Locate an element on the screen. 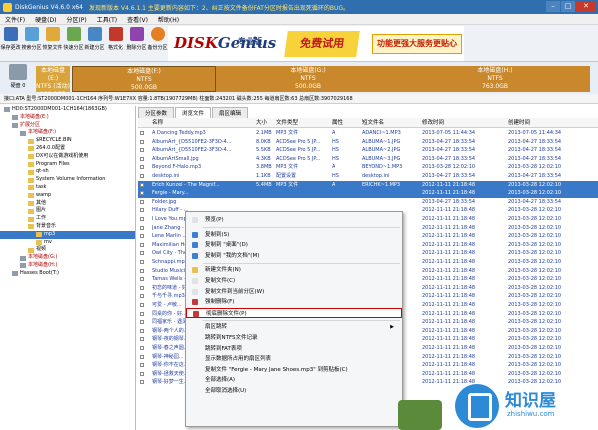 The height and width of the screenshot is (430, 598). save-changes-button: 保存更改 is located at coordinates (10, 43).